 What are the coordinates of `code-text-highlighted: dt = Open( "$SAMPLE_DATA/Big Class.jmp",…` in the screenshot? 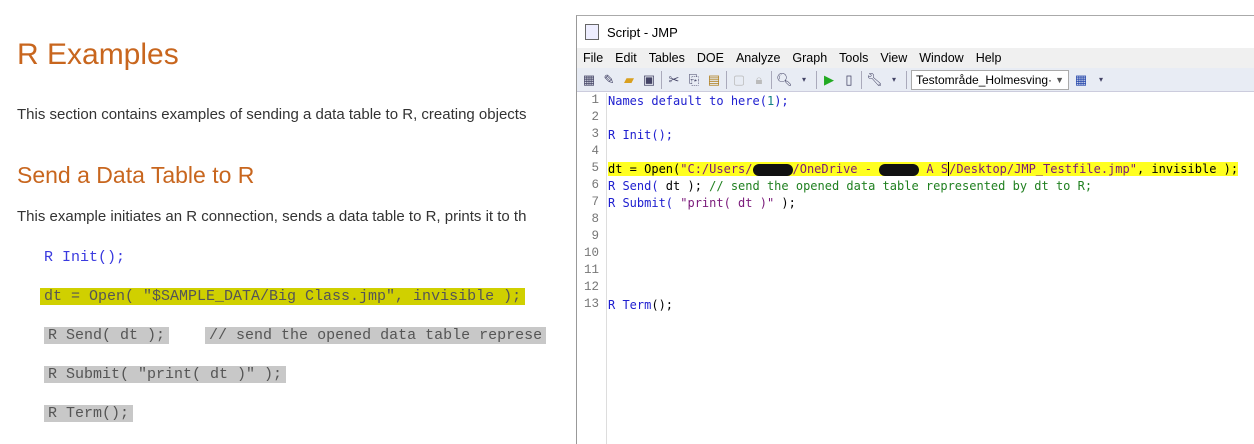 It's located at (283, 296).